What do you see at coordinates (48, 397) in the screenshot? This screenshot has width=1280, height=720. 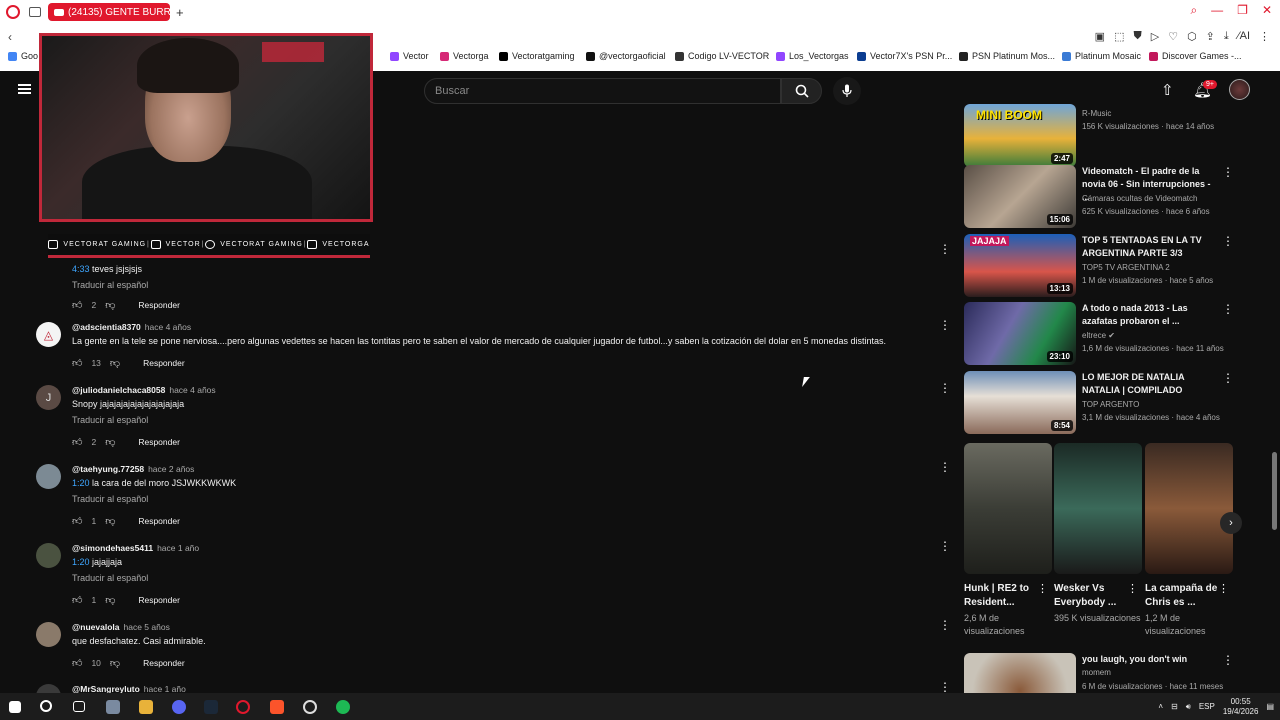 I see `avatar: J` at bounding box center [48, 397].